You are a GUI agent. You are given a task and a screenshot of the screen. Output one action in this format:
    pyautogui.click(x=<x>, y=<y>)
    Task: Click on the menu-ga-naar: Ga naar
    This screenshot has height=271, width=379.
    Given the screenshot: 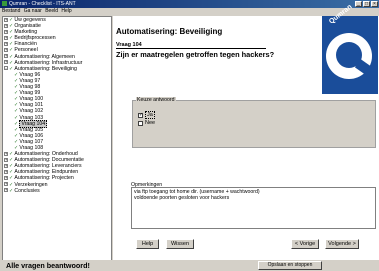 What is the action you would take?
    pyautogui.click(x=33, y=11)
    